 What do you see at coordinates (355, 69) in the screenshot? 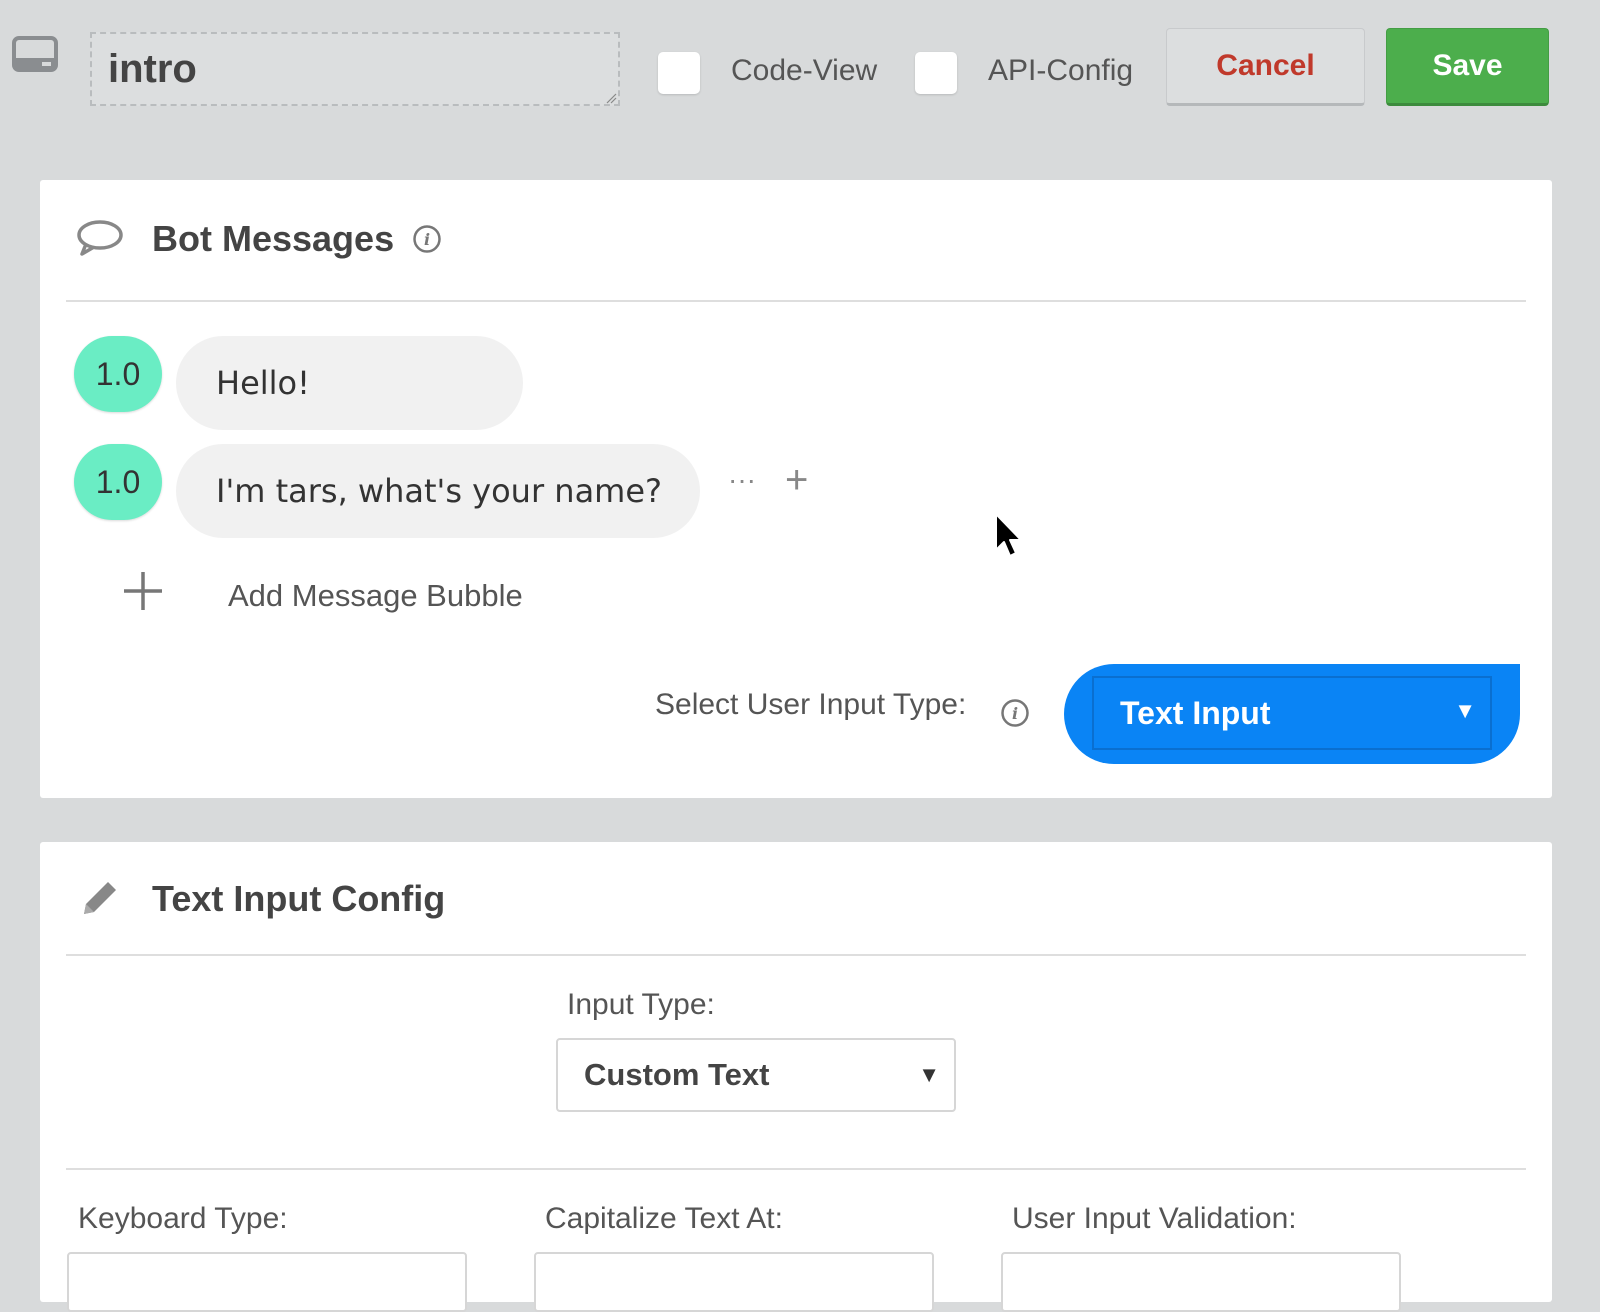
I see `flow-name-input` at bounding box center [355, 69].